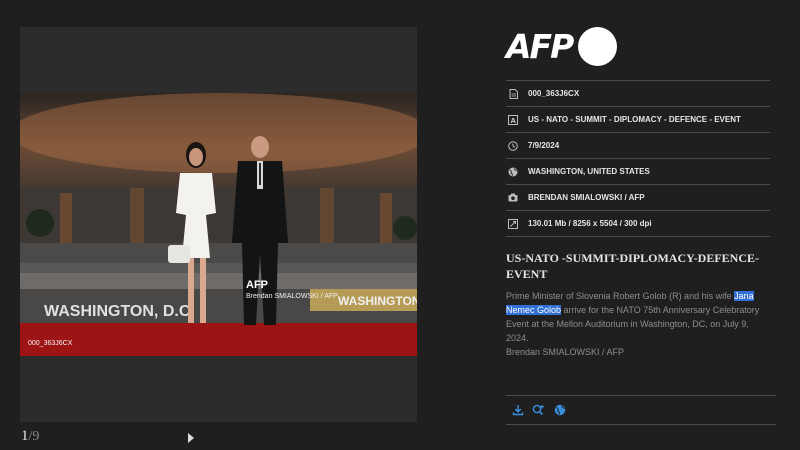 This screenshot has height=450, width=800. I want to click on sign-text-left: WASHINGTON, D.C, so click(117, 311).